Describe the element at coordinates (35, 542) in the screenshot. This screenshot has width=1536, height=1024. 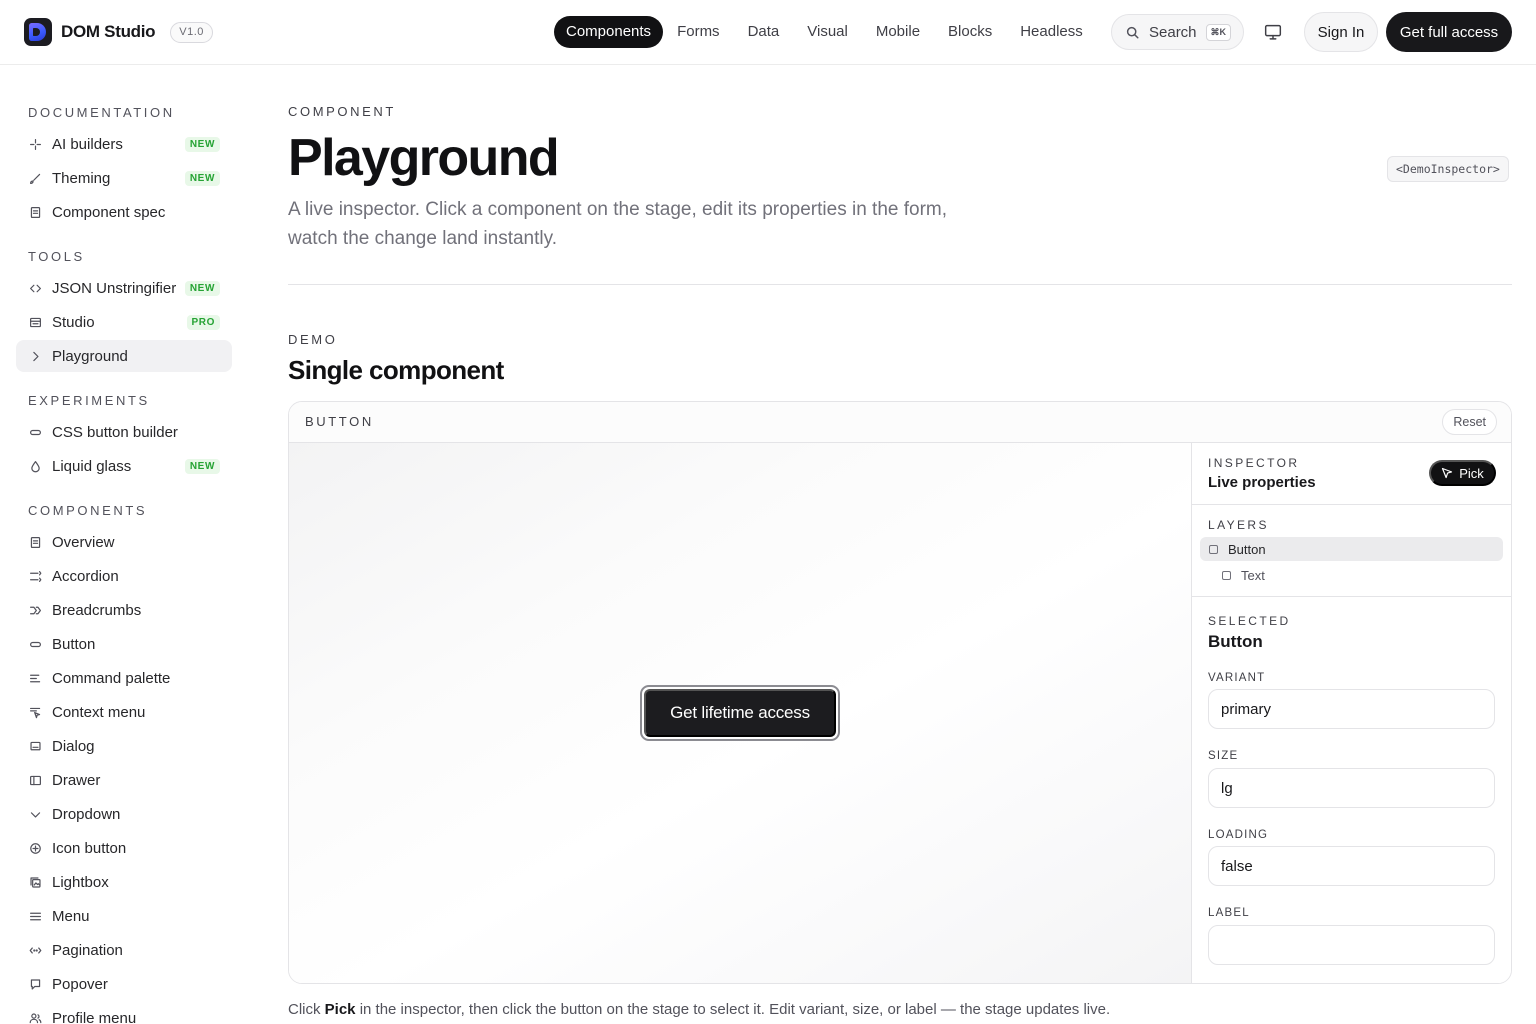
I see `document-icon` at that location.